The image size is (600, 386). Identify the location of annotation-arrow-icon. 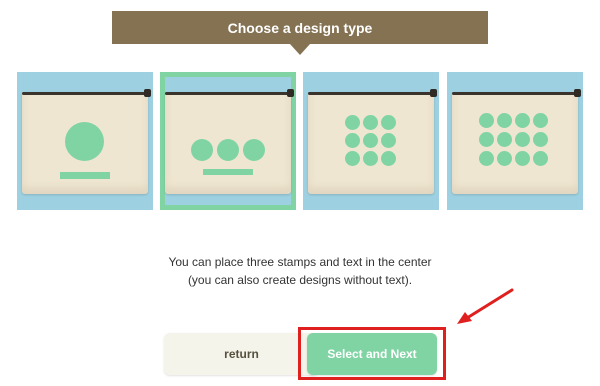
(485, 306).